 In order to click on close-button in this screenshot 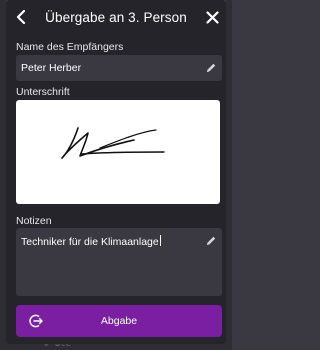, I will do `click(212, 17)`.